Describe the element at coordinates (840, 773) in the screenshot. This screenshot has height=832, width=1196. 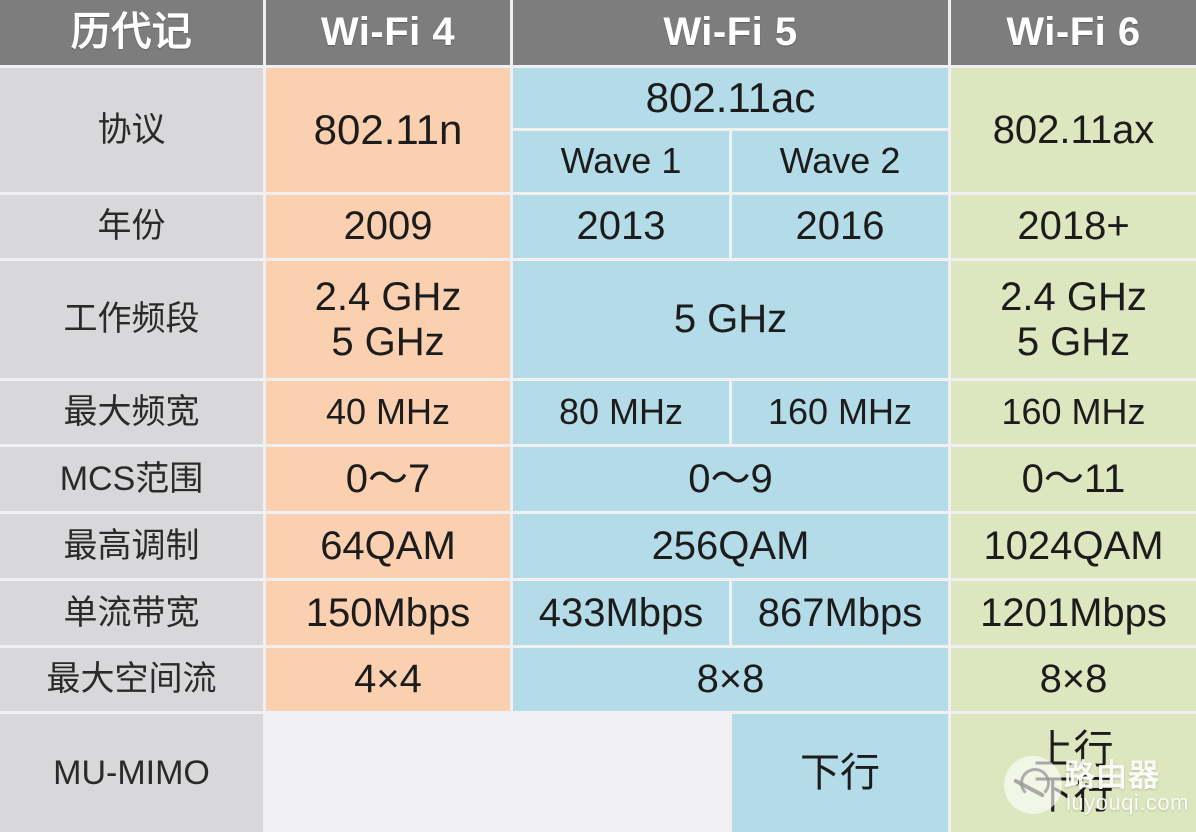
I see `cell-mu-mimo-wifi5-wave2: 下行` at that location.